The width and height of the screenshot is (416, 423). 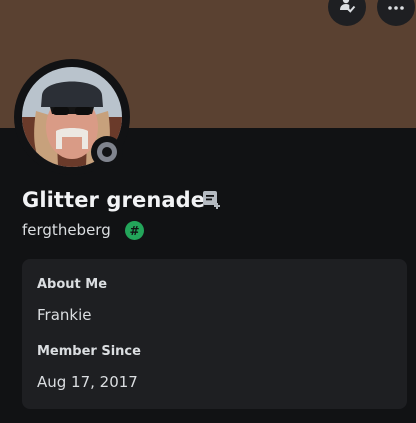 I want to click on about-me-text: Frankie, so click(x=64, y=315).